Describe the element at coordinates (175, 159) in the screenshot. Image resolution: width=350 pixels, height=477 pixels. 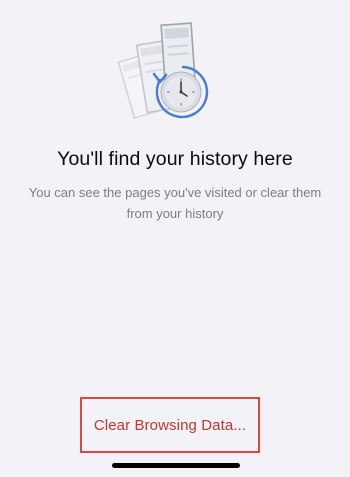
I see `empty-state-title: You'll find your history here` at that location.